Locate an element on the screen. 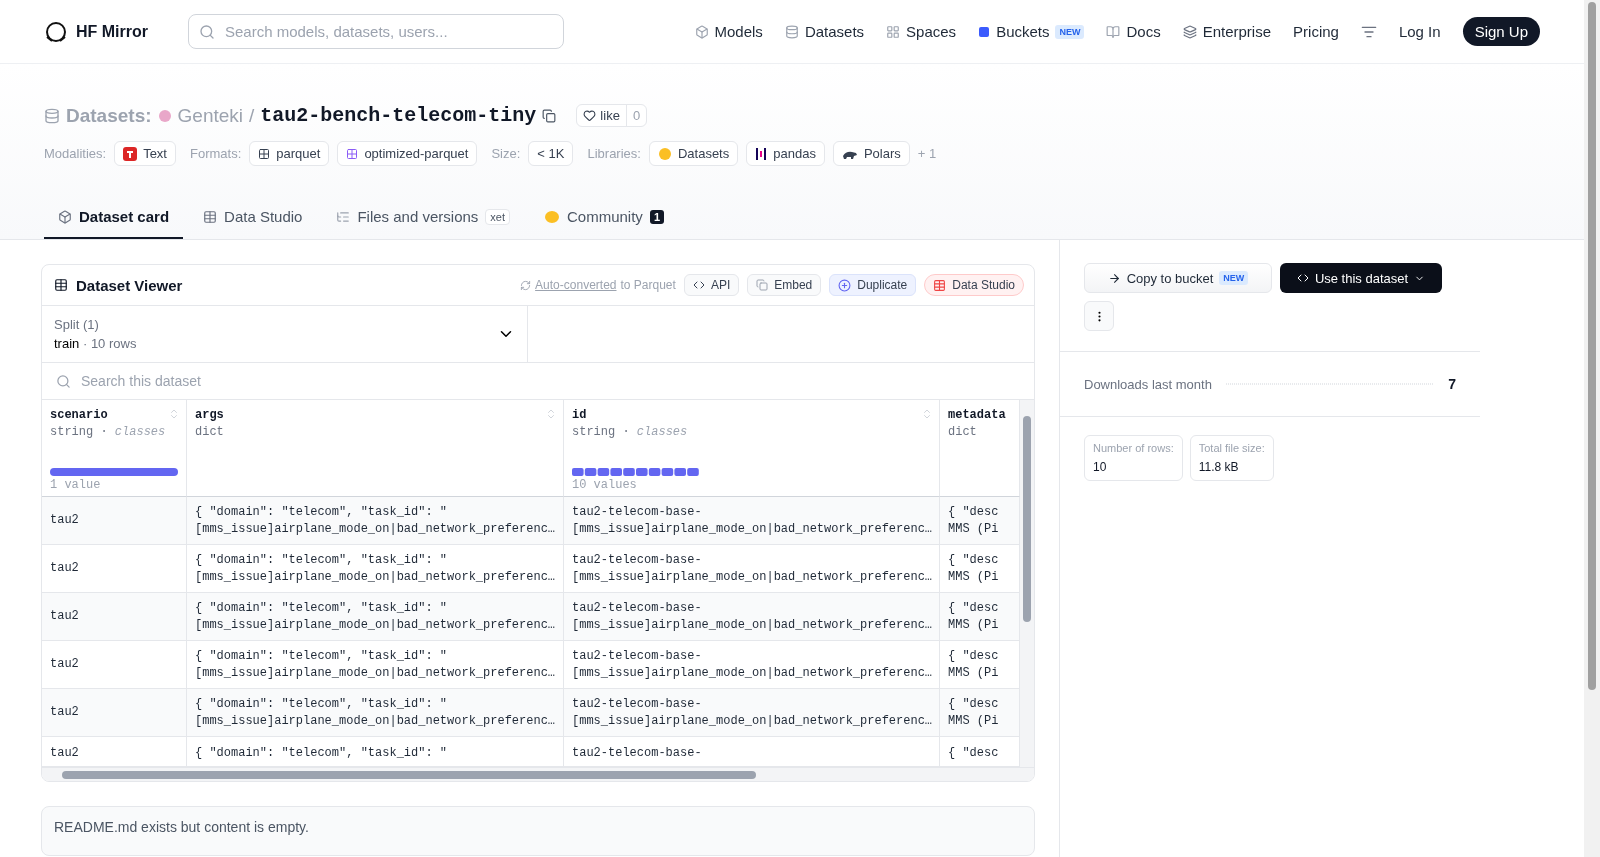 The image size is (1600, 857). repo-type: Datasets: is located at coordinates (109, 115).